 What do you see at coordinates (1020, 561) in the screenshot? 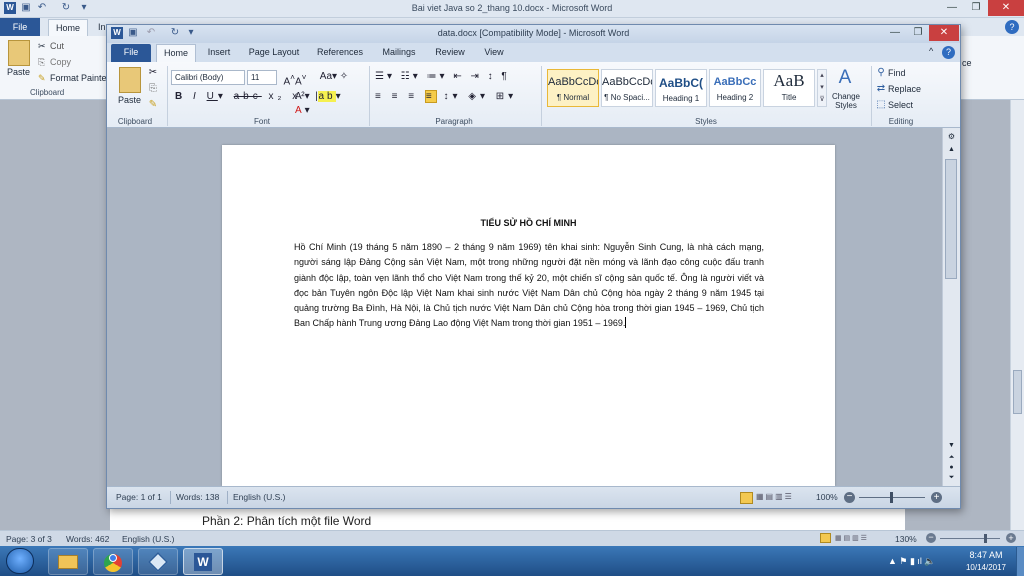
I see `show-desktop-button` at bounding box center [1020, 561].